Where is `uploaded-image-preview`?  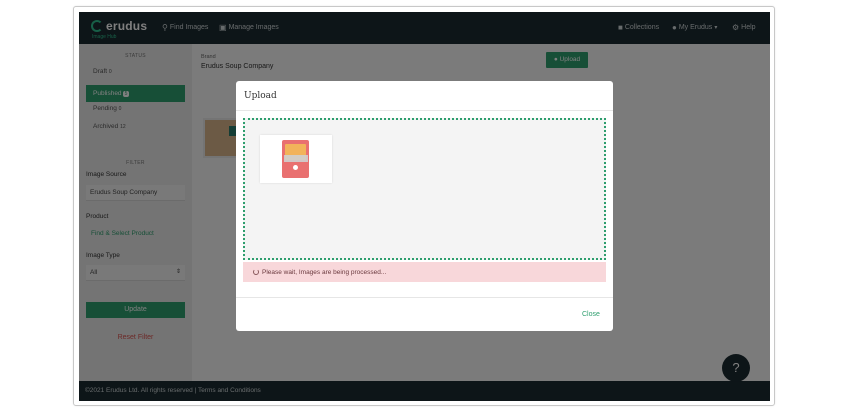 uploaded-image-preview is located at coordinates (296, 159).